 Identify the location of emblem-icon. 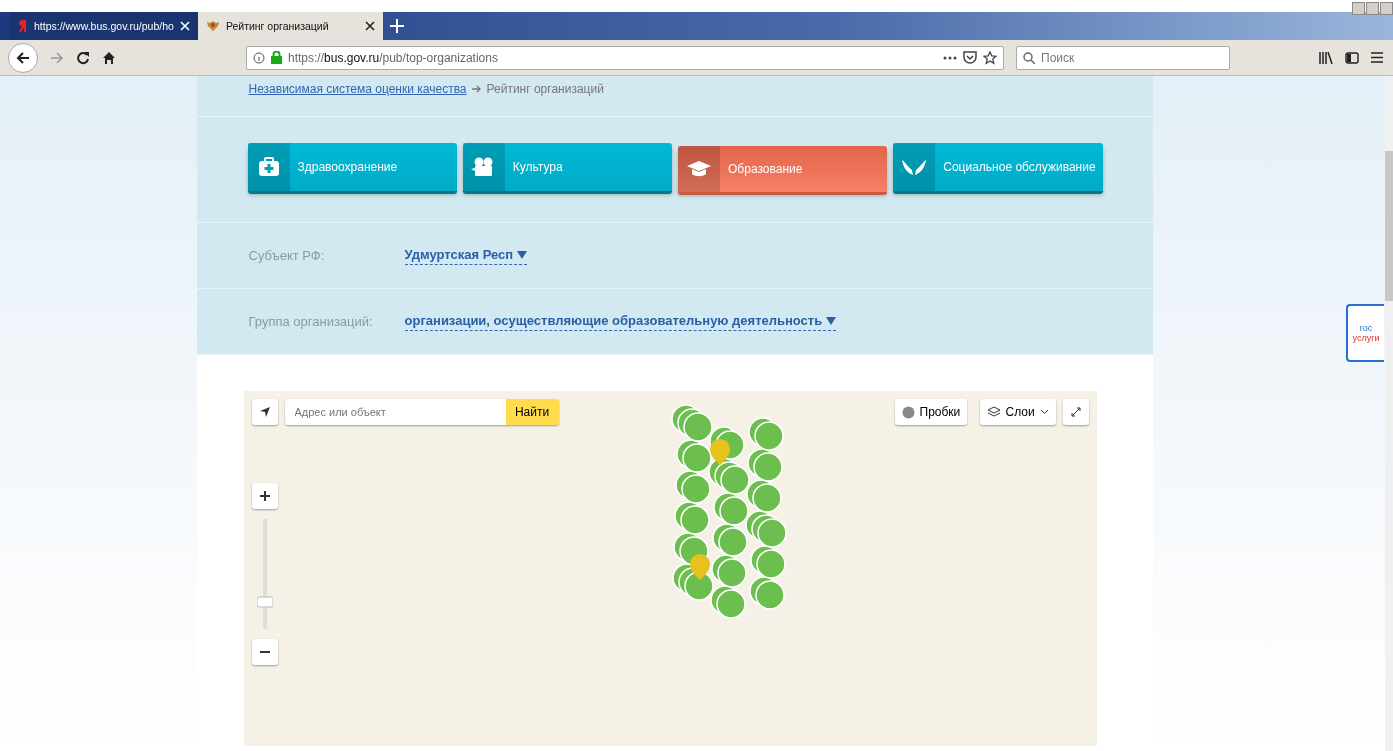
(212, 26).